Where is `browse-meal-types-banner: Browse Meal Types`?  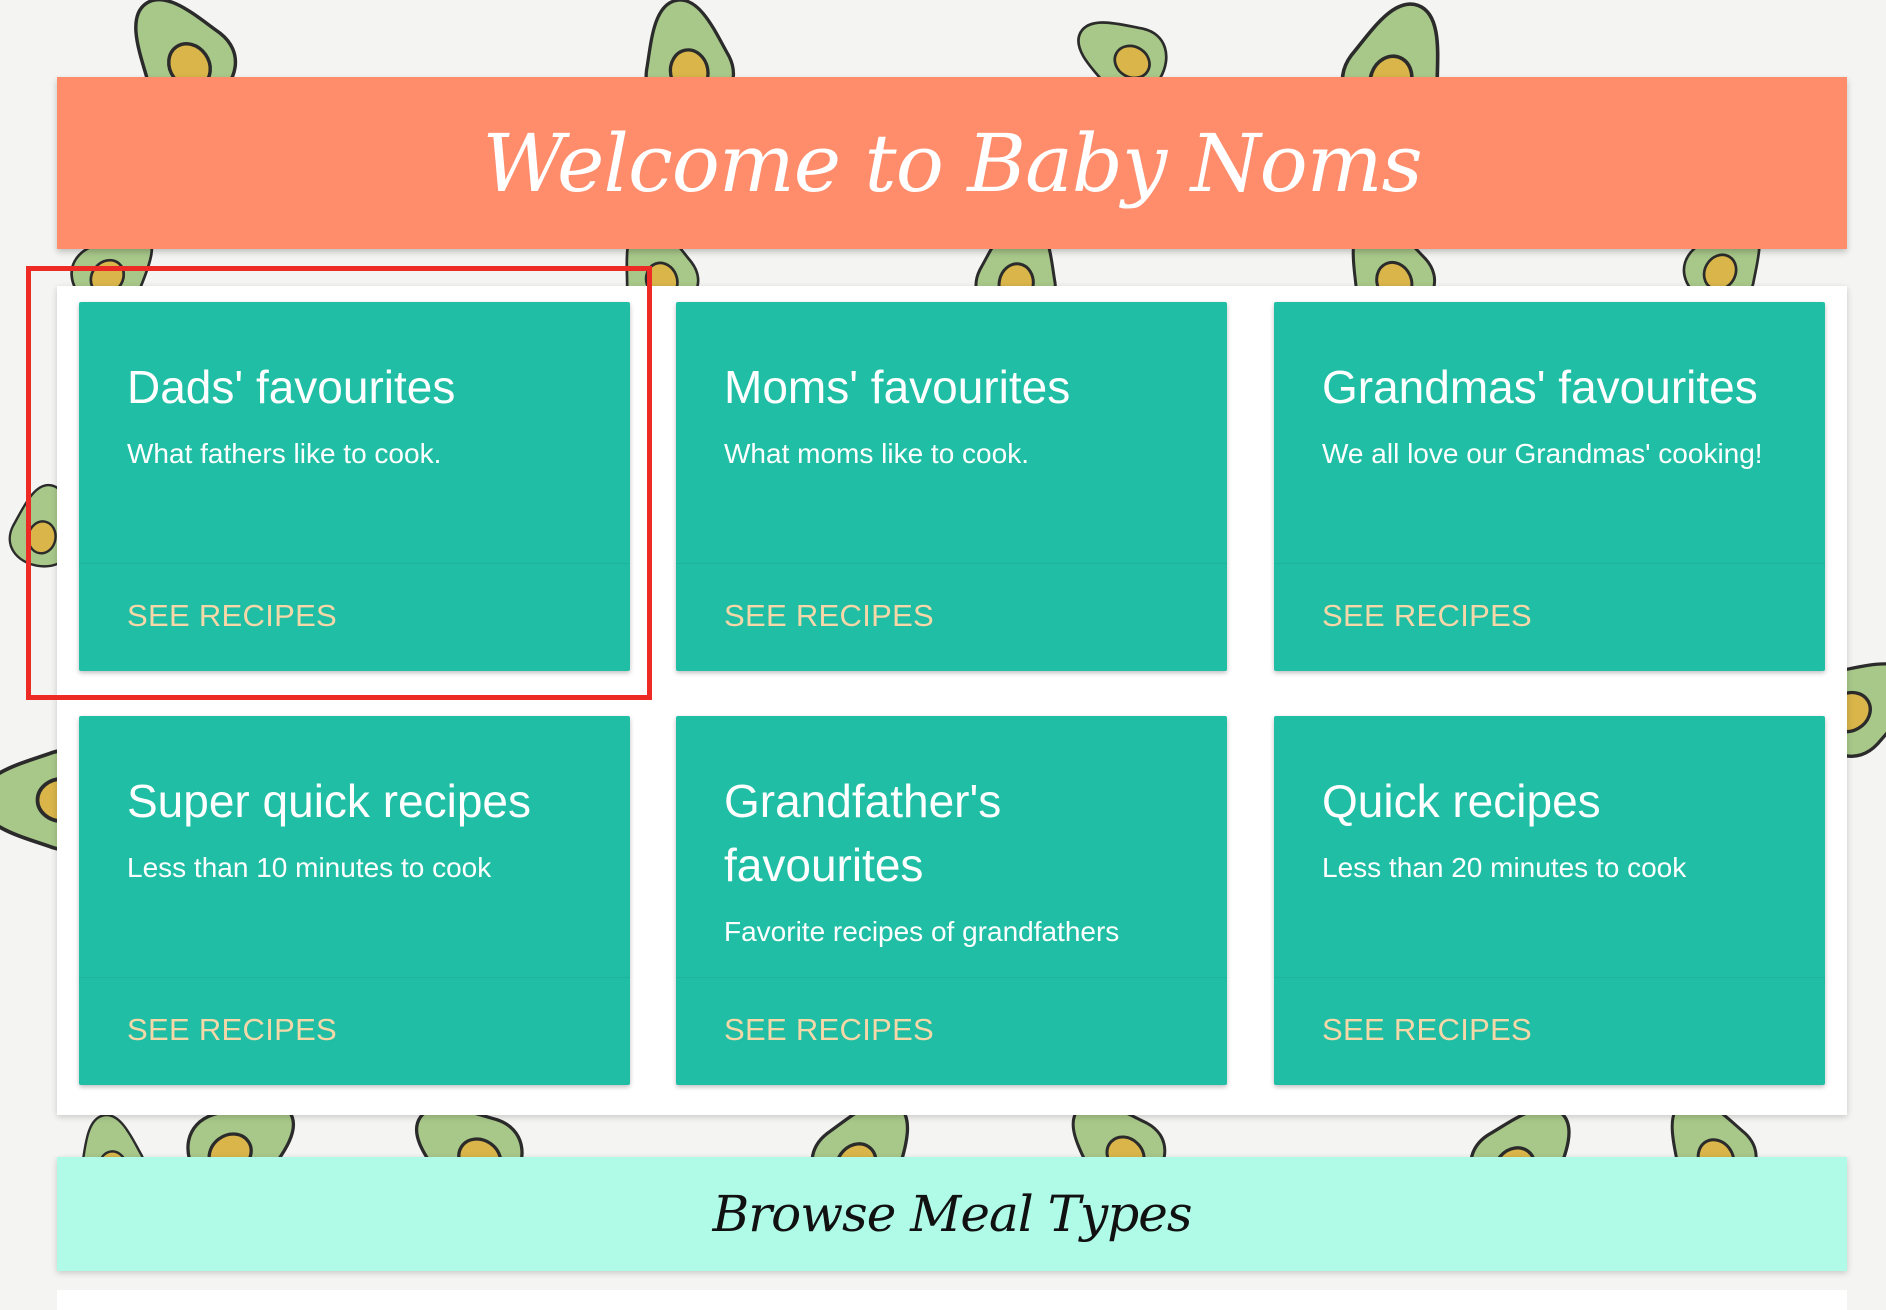
browse-meal-types-banner: Browse Meal Types is located at coordinates (952, 1214).